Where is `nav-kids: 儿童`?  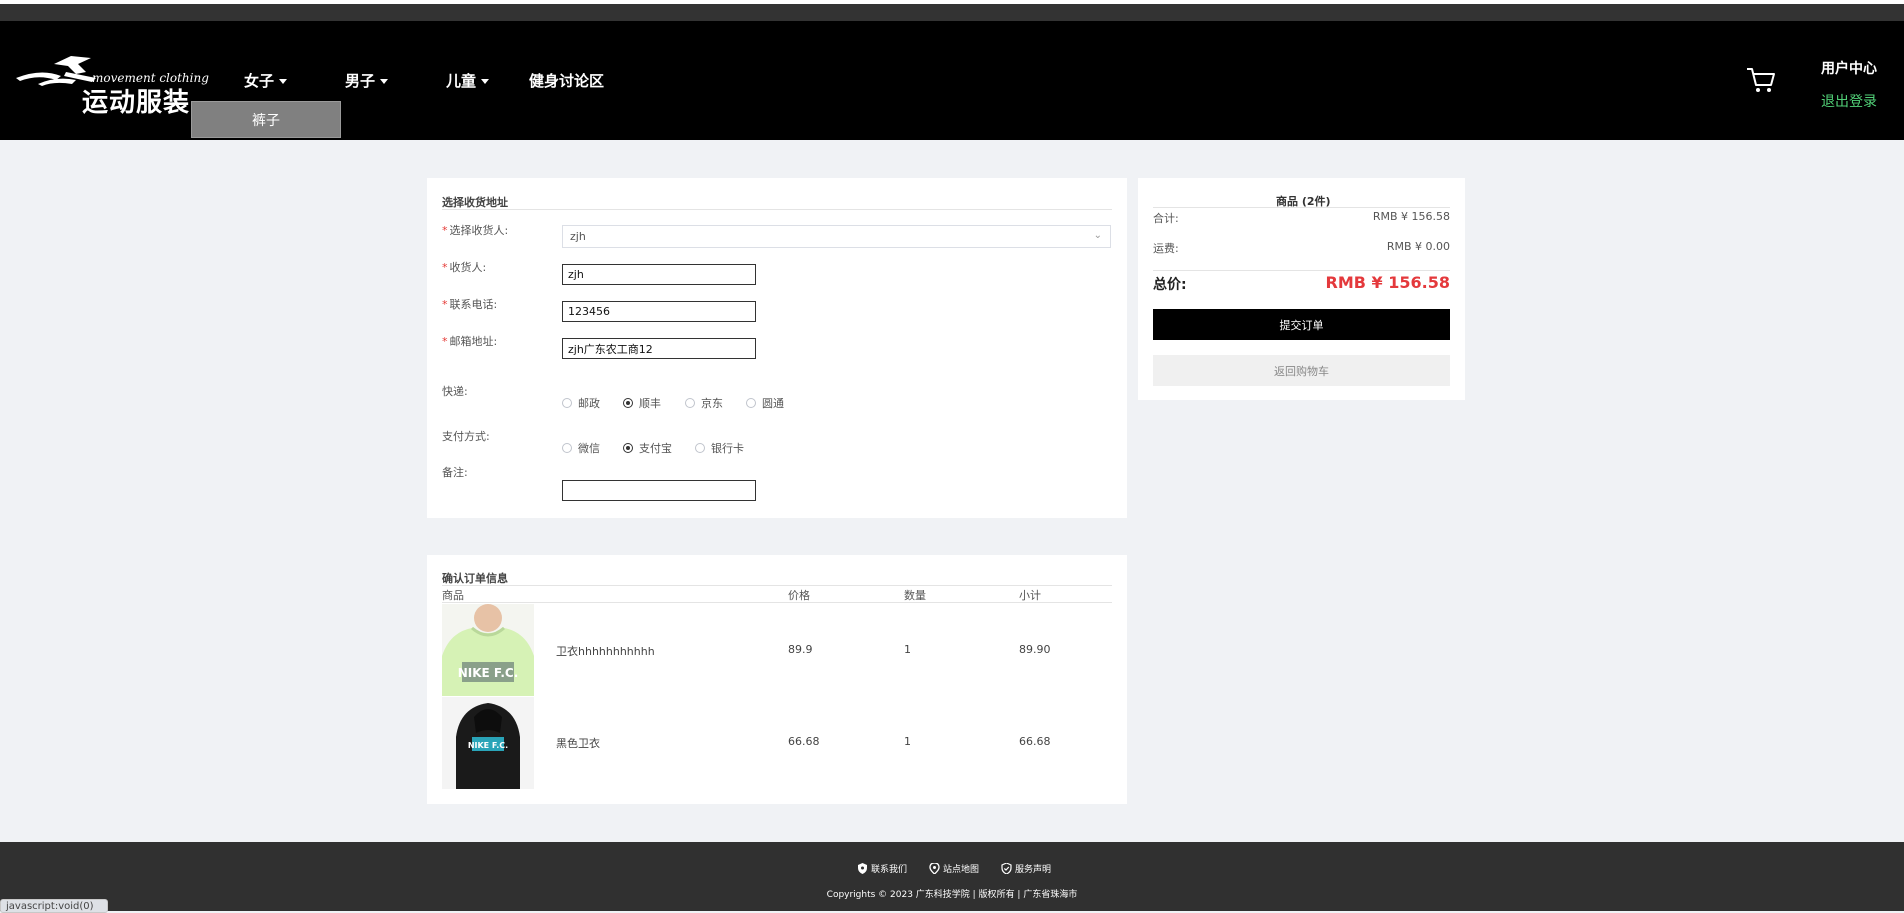 nav-kids: 儿童 is located at coordinates (468, 80).